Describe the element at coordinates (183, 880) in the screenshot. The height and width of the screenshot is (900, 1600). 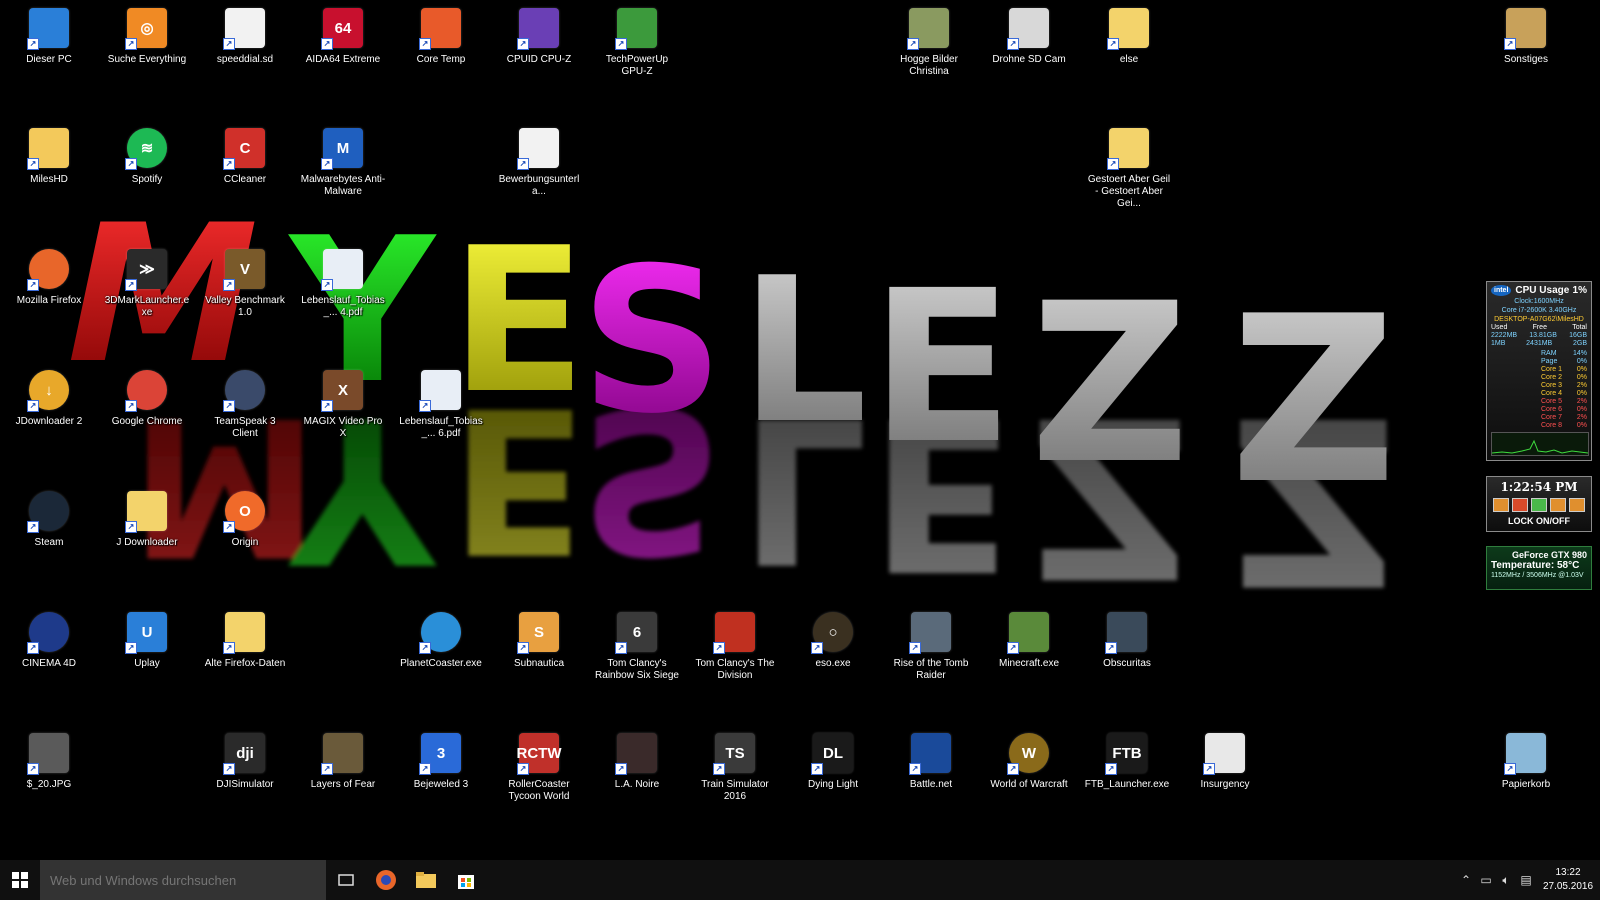
I see `search-input` at that location.